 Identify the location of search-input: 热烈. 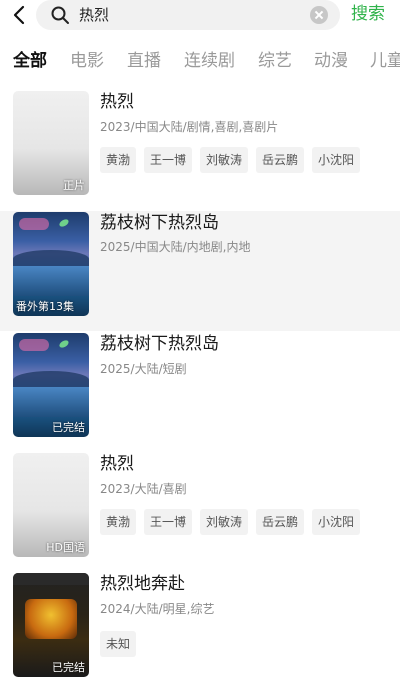
(188, 15).